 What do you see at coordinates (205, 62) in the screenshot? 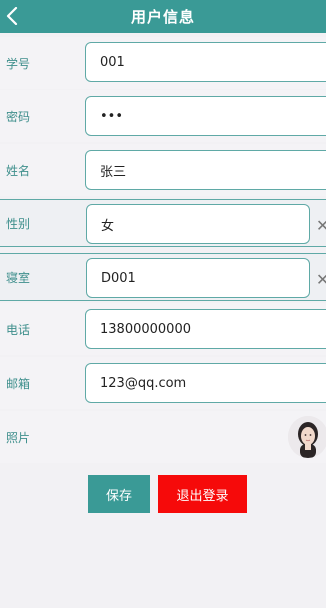
I see `student-id-field: 001` at bounding box center [205, 62].